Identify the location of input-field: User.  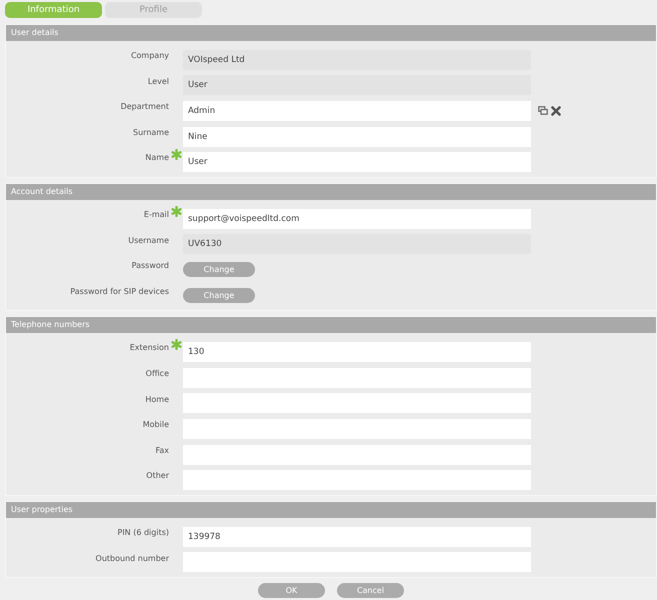
(357, 162).